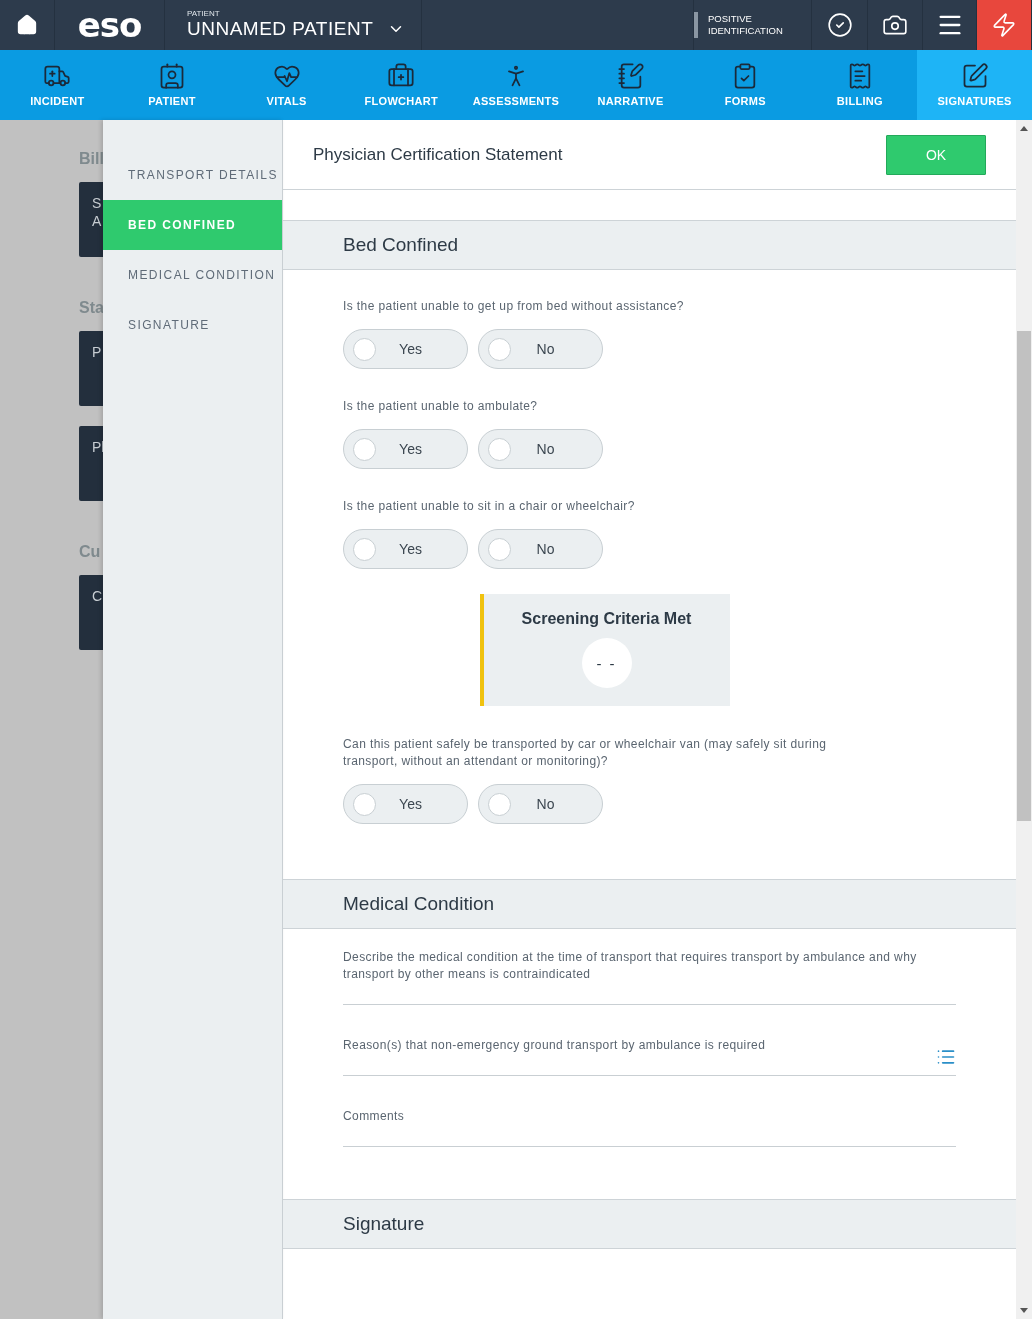  What do you see at coordinates (192, 175) in the screenshot?
I see `side-nav-item: TRANSPORT DETAILS` at bounding box center [192, 175].